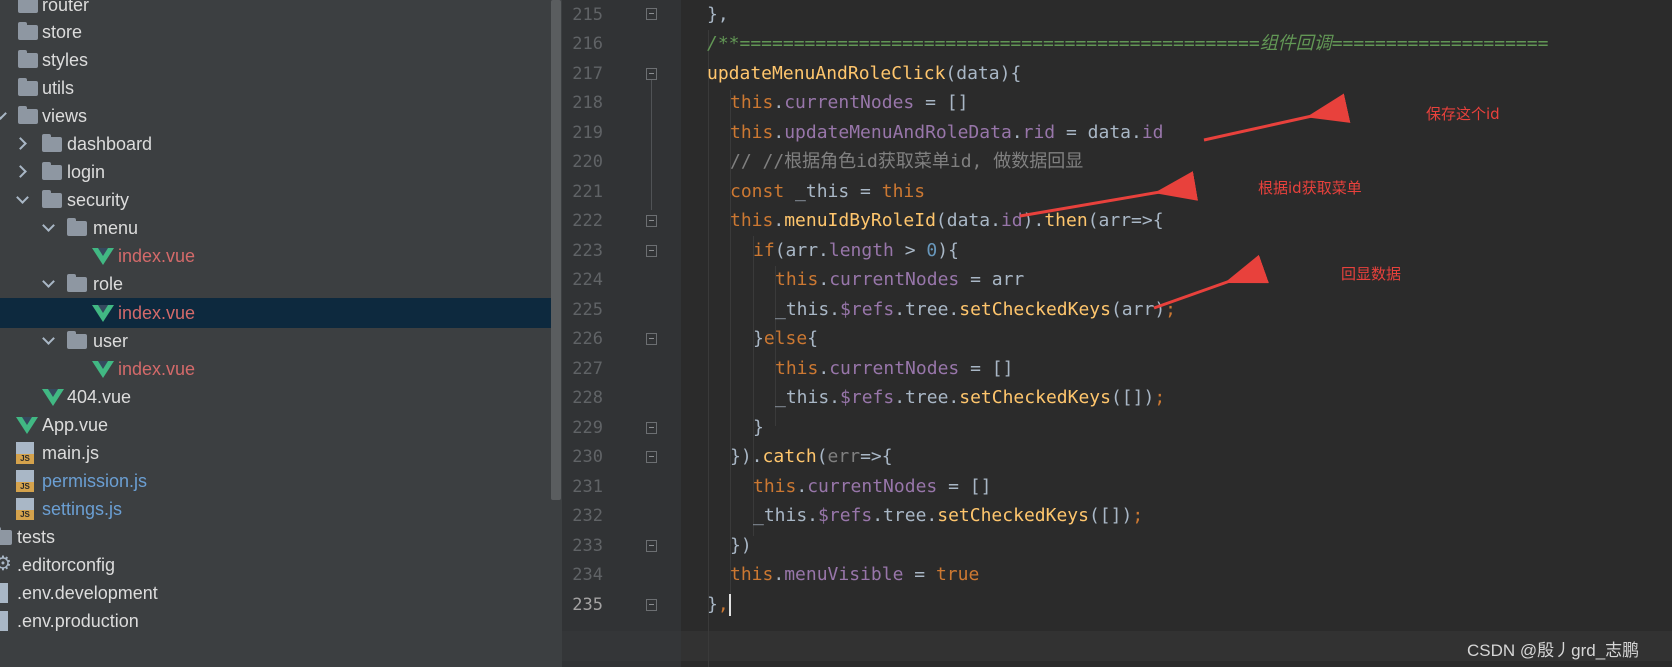 Image resolution: width=1672 pixels, height=667 pixels. What do you see at coordinates (98, 200) in the screenshot?
I see `tree-item-label: security` at bounding box center [98, 200].